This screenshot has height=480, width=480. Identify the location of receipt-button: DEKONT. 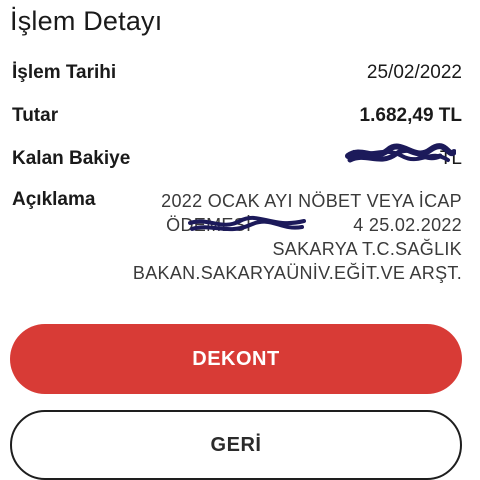
(236, 359).